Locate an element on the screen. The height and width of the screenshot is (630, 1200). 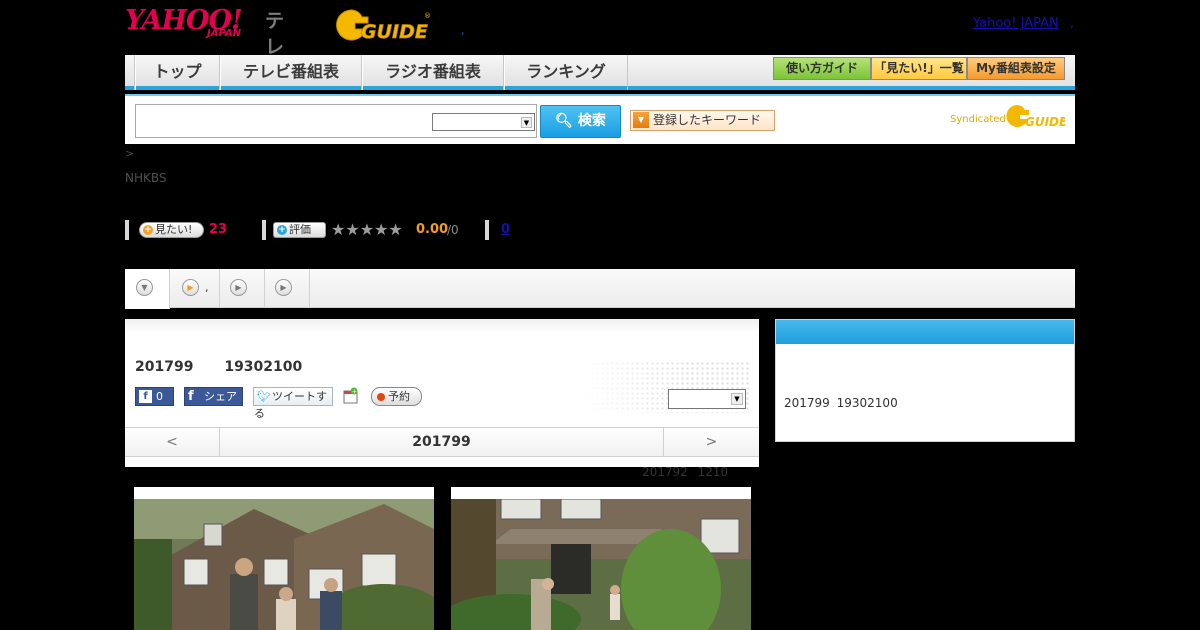
tab-cast: ▶ , is located at coordinates (195, 288).